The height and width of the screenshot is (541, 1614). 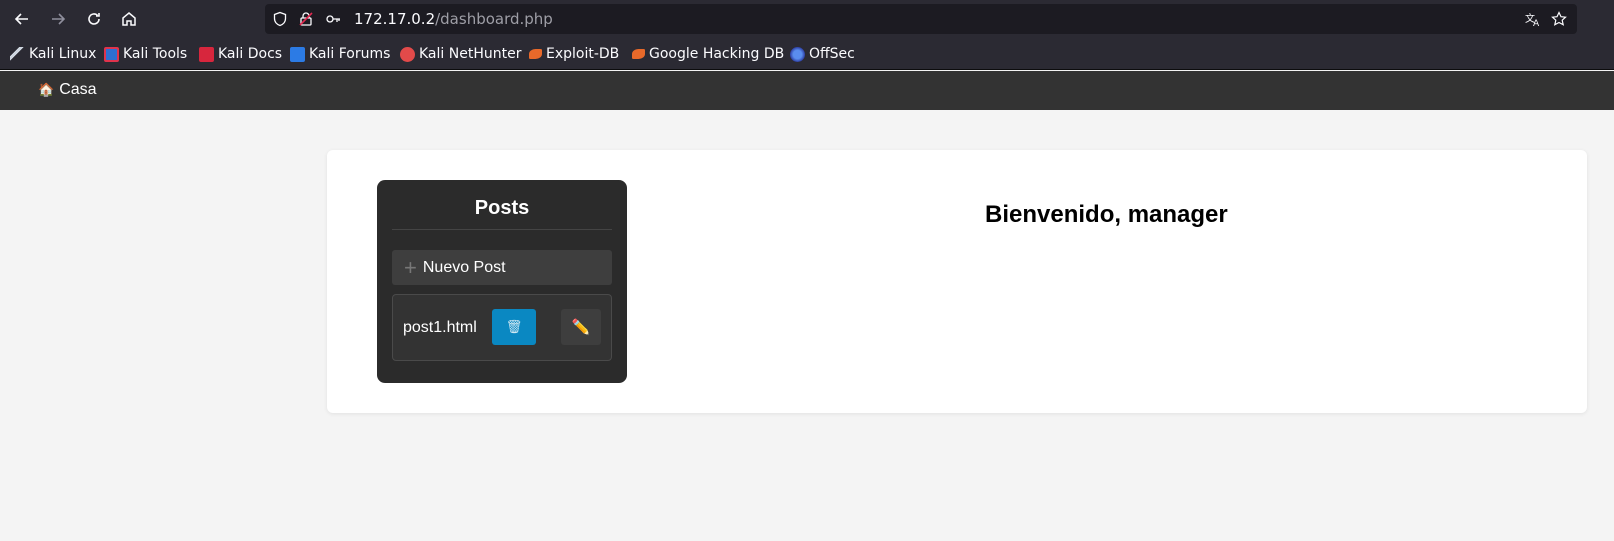 I want to click on reload-button, so click(x=94, y=19).